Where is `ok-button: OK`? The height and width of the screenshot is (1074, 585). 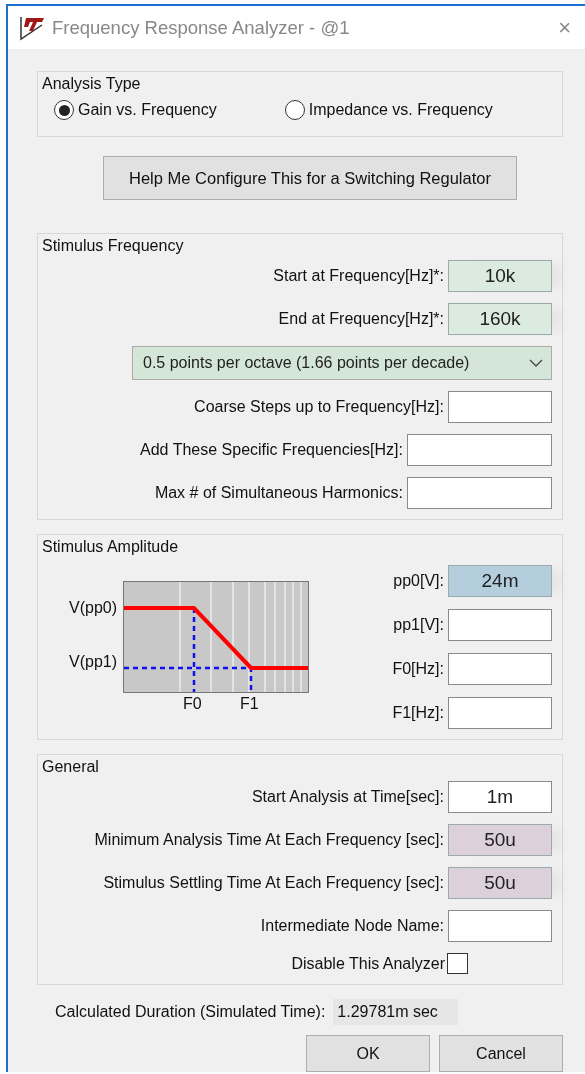 ok-button: OK is located at coordinates (368, 1053).